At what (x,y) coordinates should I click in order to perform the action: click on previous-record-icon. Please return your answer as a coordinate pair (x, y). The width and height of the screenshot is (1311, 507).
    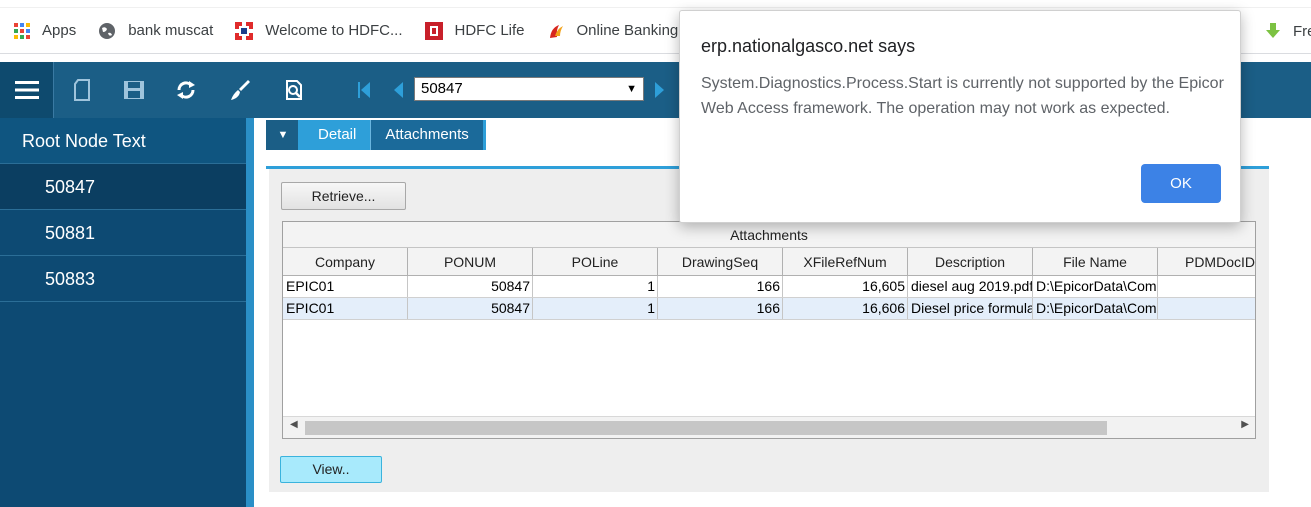
    Looking at the image, I should click on (398, 90).